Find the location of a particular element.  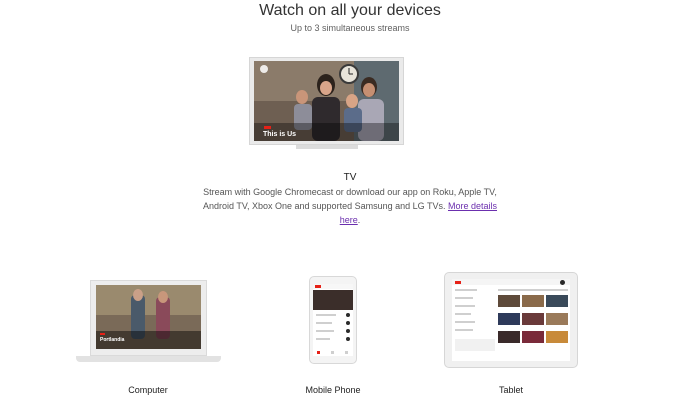

phone-screen is located at coordinates (333, 320).